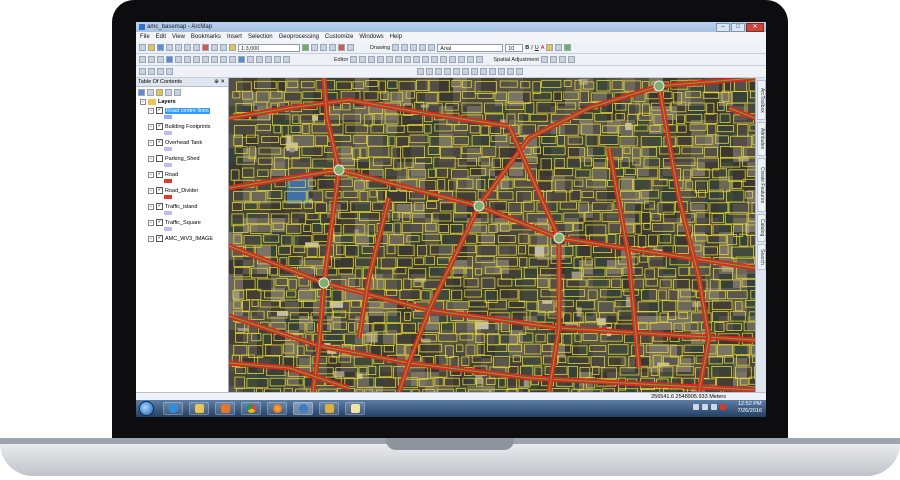 Image resolution: width=900 pixels, height=480 pixels. What do you see at coordinates (571, 59) in the screenshot?
I see `multiple-displacement-links-icon` at bounding box center [571, 59].